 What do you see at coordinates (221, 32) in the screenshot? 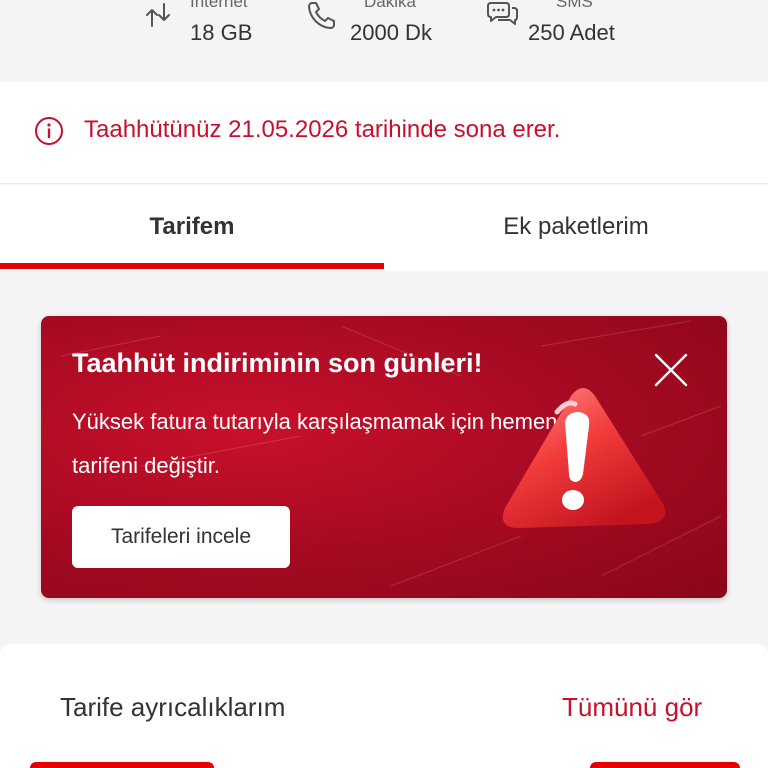
I see `stat-value: 18 GB` at bounding box center [221, 32].